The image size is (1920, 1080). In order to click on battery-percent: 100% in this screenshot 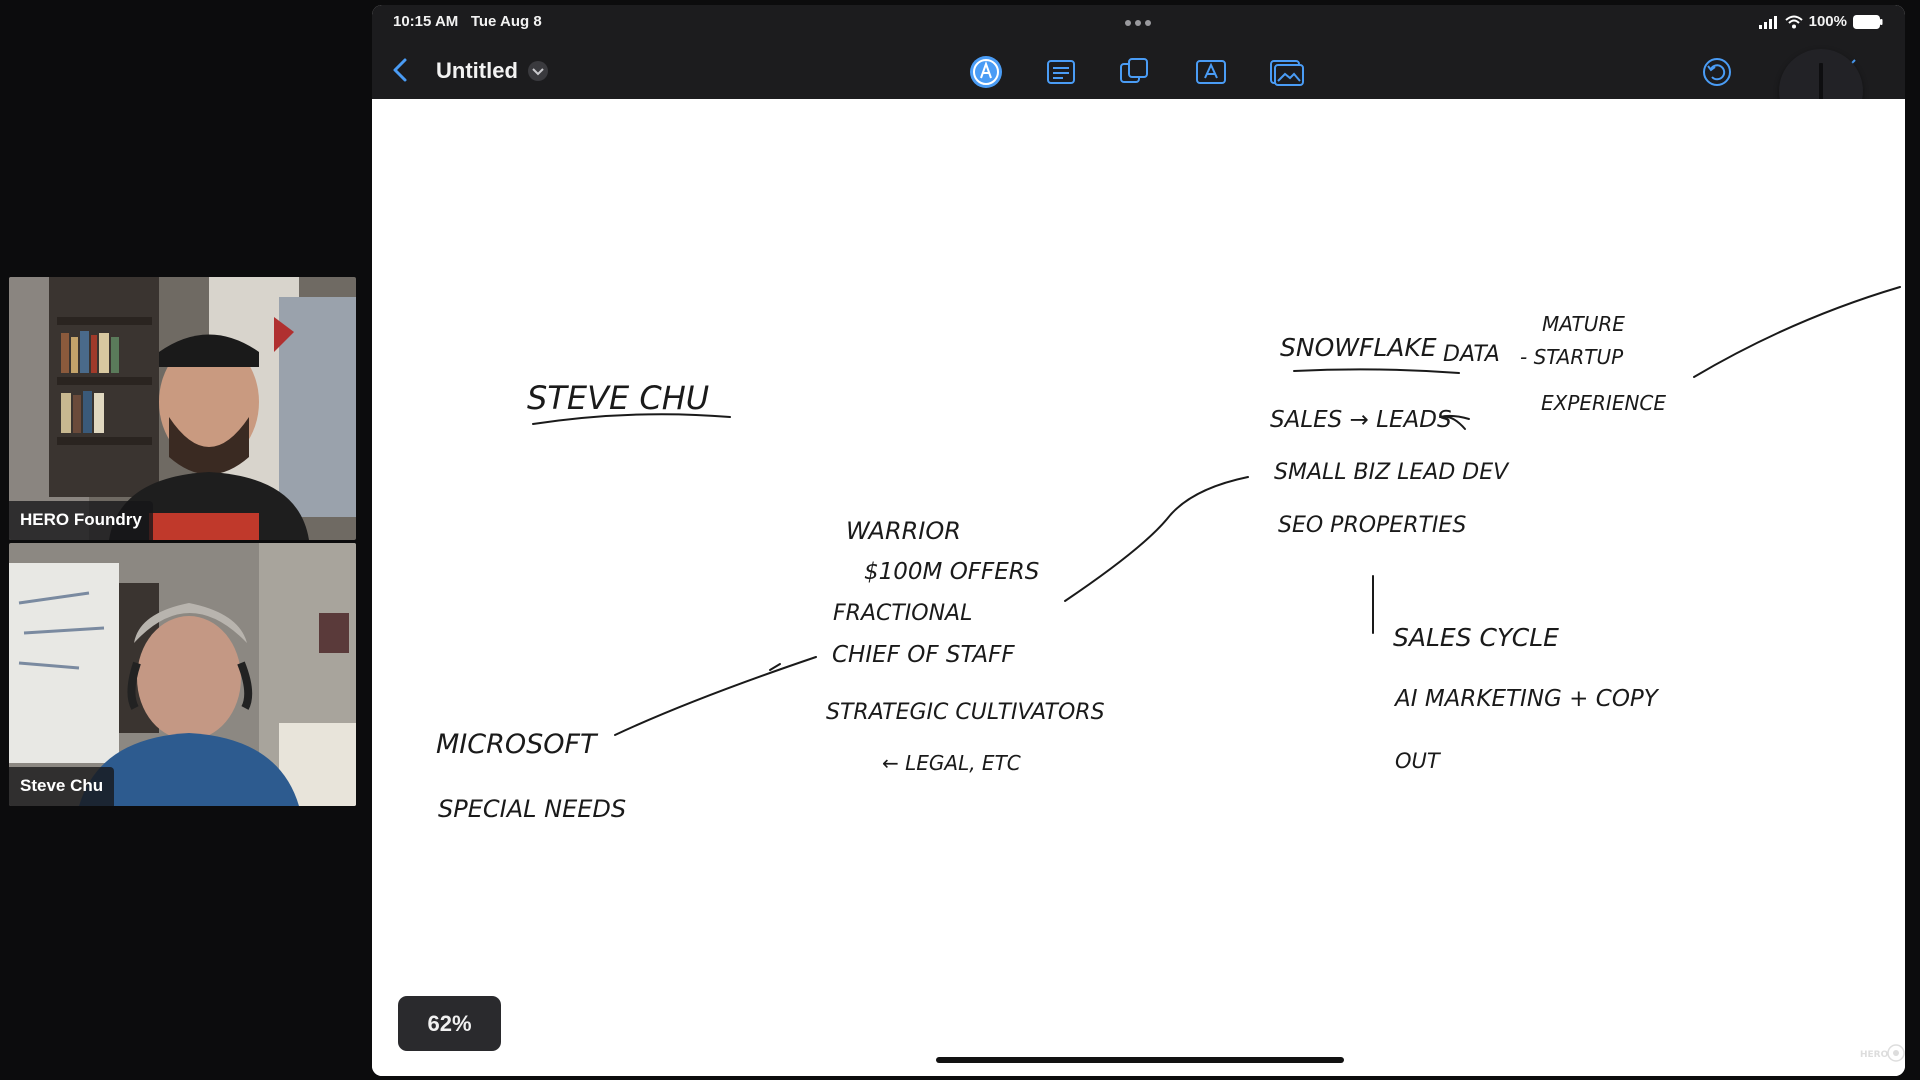, I will do `click(1827, 21)`.